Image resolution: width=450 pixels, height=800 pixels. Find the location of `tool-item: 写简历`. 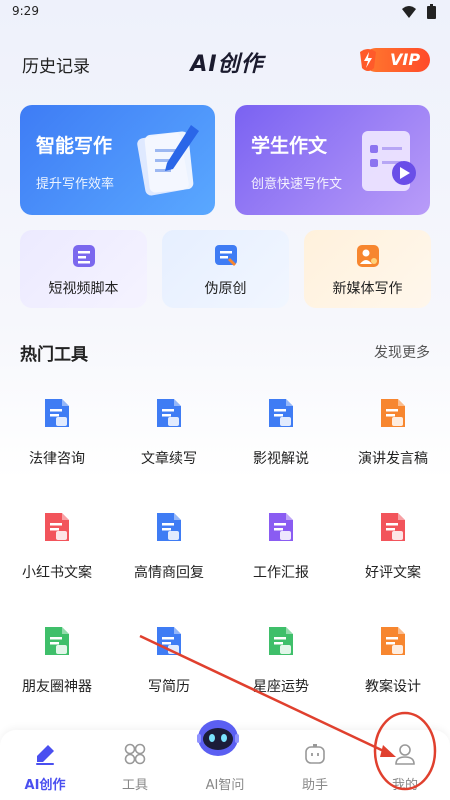

tool-item: 写简历 is located at coordinates (169, 664).